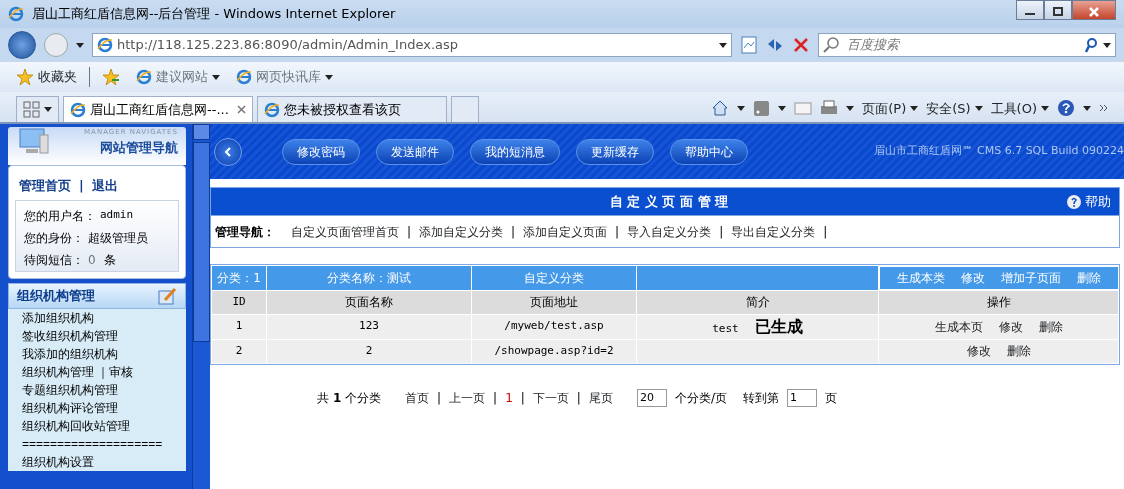 This screenshot has height=489, width=1124. What do you see at coordinates (46, 77) in the screenshot?
I see `favorites-button: 收藏夹` at bounding box center [46, 77].